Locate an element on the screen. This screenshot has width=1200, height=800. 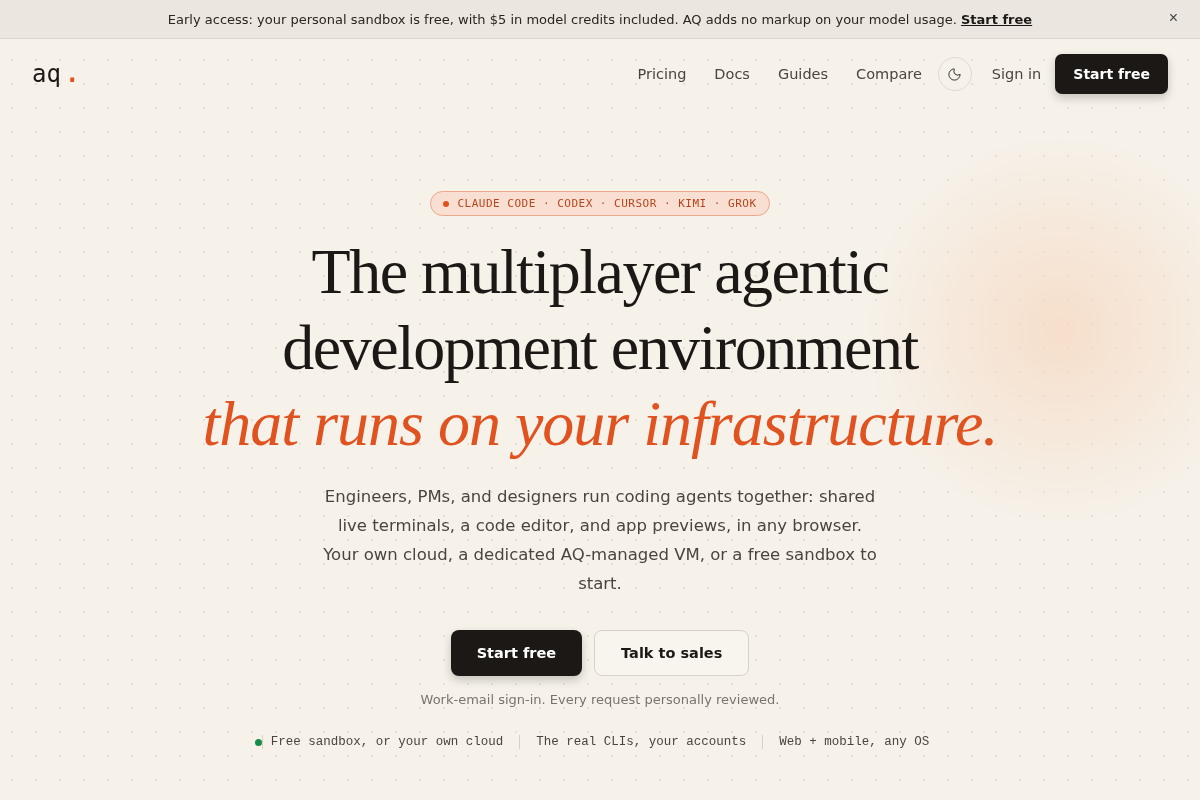
headline-accent: that runs on your infrastructure. is located at coordinates (600, 424).